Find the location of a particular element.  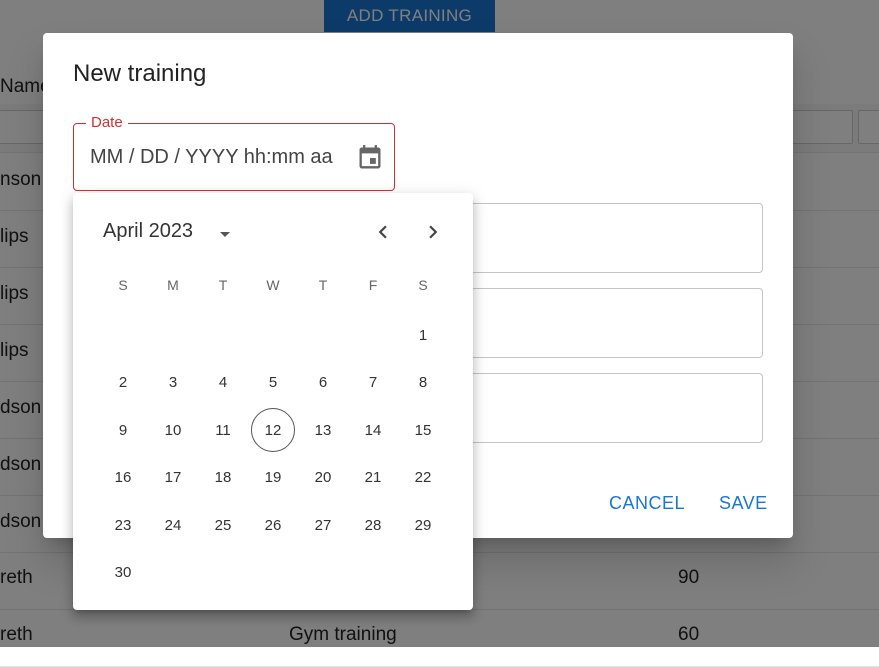

month-year-label: April 2023 is located at coordinates (148, 231).